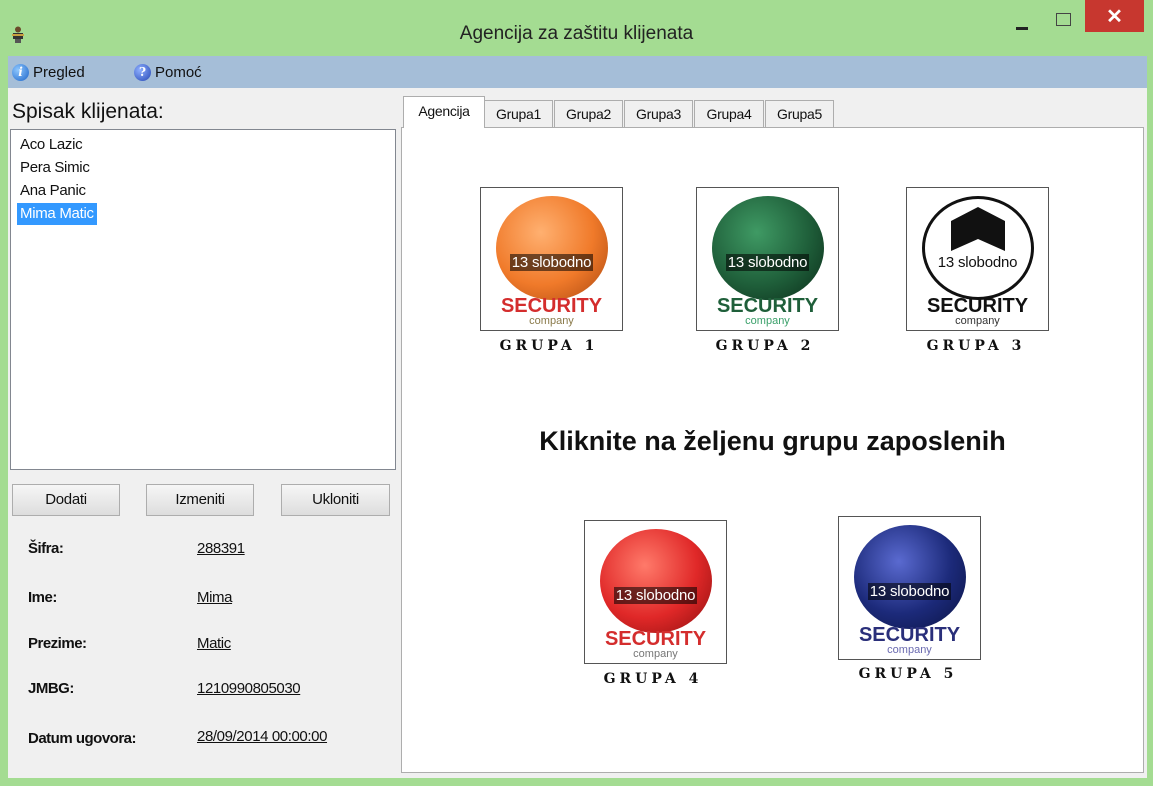 Image resolution: width=1153 pixels, height=786 pixels. What do you see at coordinates (518, 113) in the screenshot?
I see `tab-grupa1: Grupa1` at bounding box center [518, 113].